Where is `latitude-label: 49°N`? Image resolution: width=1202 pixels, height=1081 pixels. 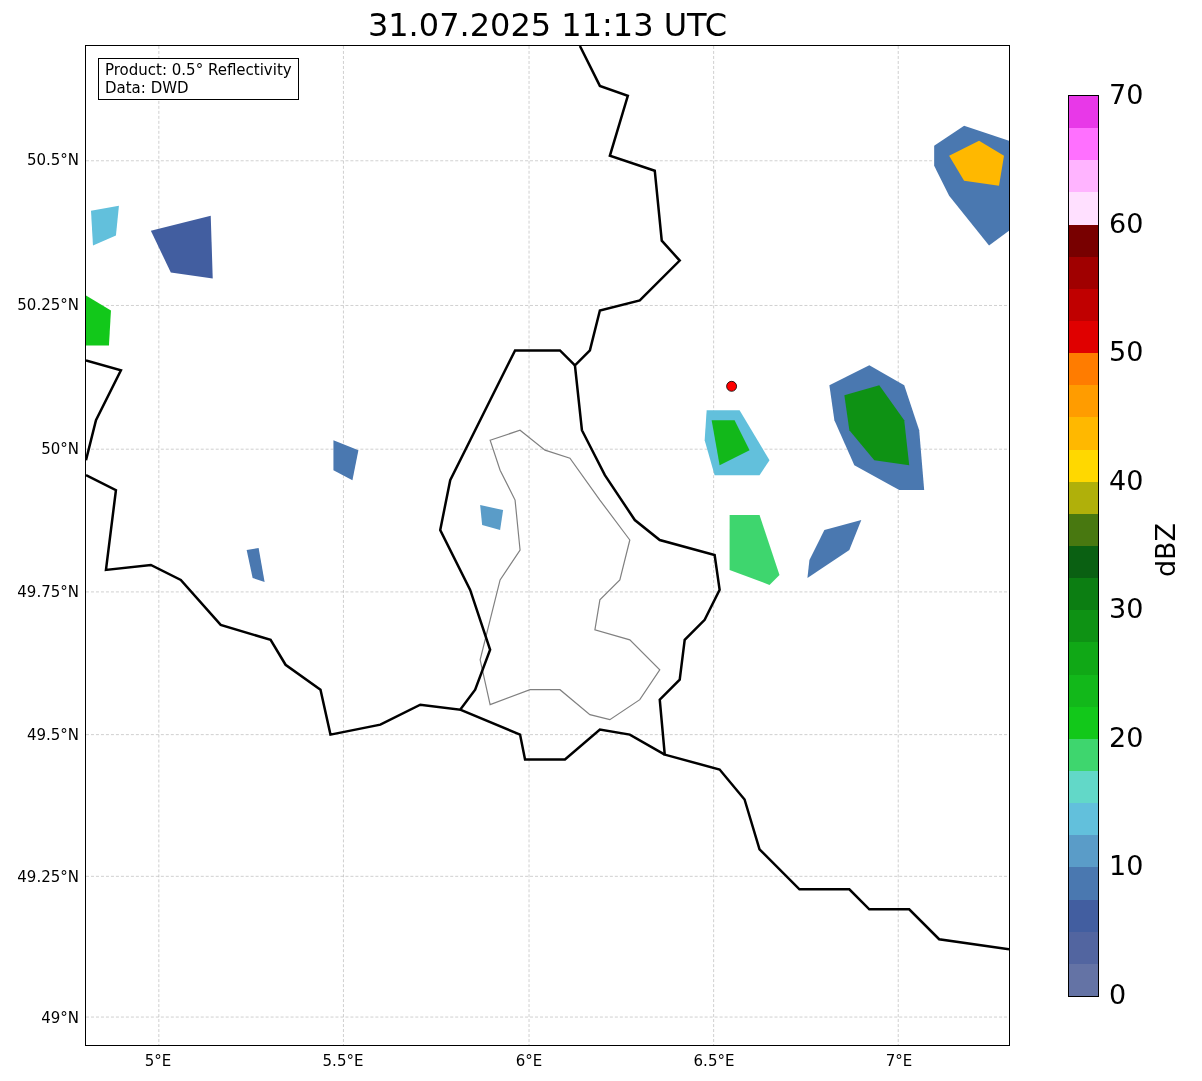
latitude-label: 49°N is located at coordinates (60, 1018).